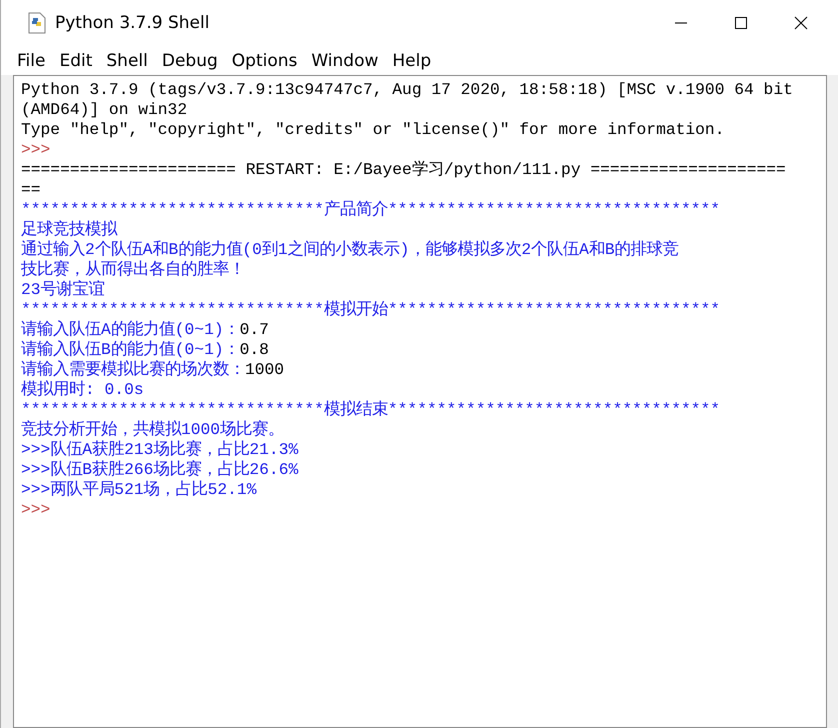  Describe the element at coordinates (130, 329) in the screenshot. I see `shell-output-text: 请输入队伍A的能力值(0~1)：` at that location.